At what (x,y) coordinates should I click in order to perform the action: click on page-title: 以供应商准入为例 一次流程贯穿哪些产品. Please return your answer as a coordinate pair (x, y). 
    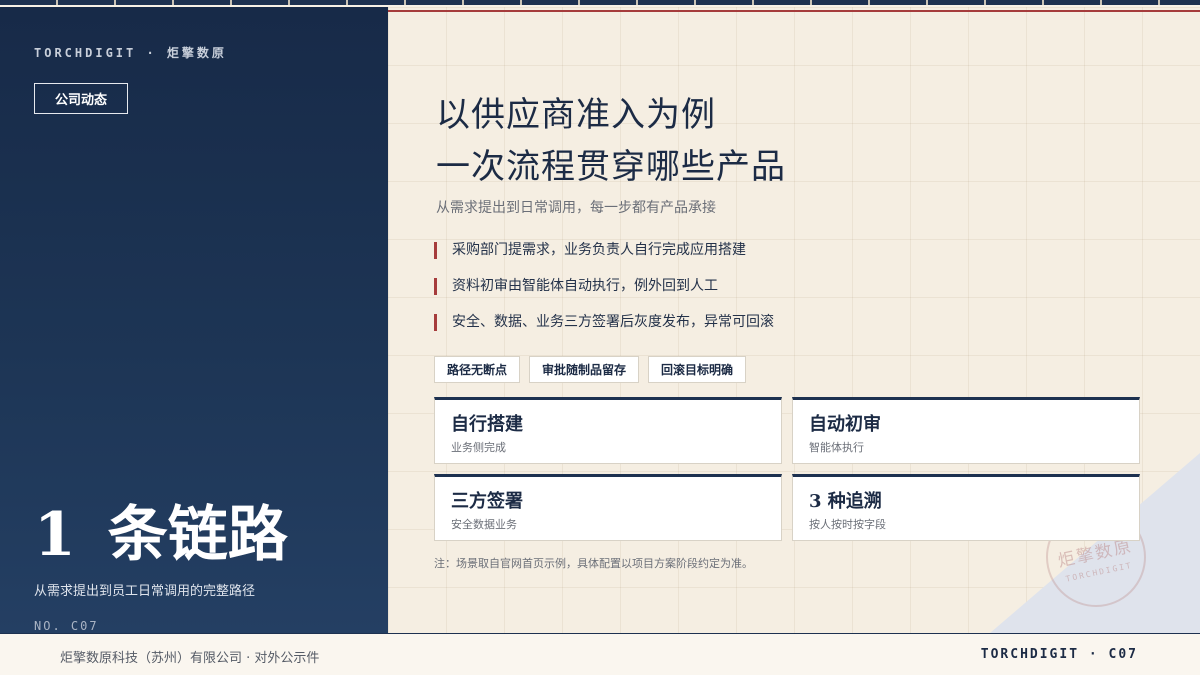
    Looking at the image, I should click on (611, 141).